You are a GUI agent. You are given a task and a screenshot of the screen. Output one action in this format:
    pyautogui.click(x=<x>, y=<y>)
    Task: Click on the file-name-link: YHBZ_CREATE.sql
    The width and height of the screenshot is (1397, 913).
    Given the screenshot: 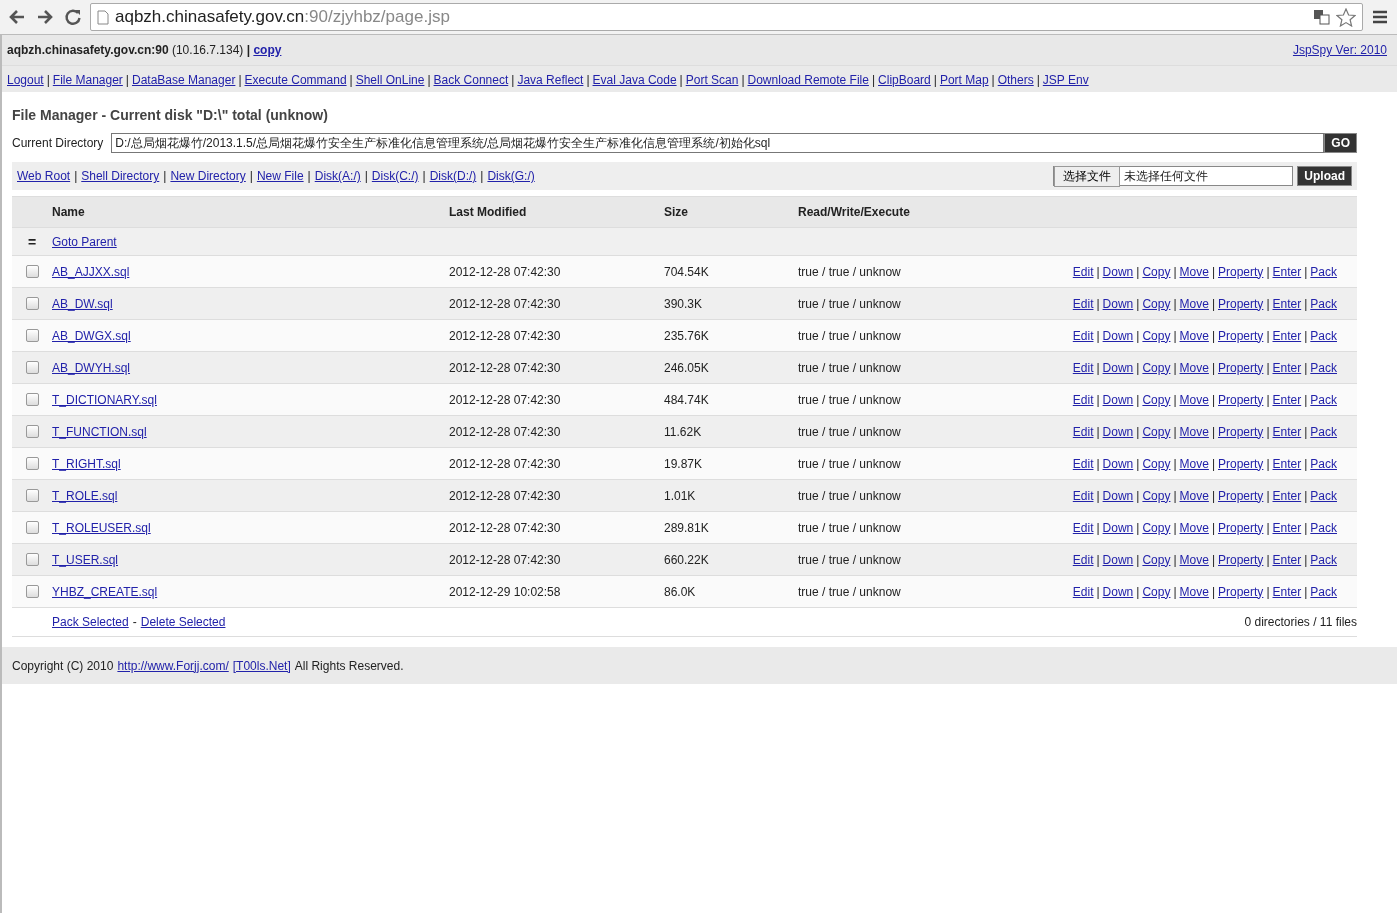 What is the action you would take?
    pyautogui.click(x=105, y=591)
    